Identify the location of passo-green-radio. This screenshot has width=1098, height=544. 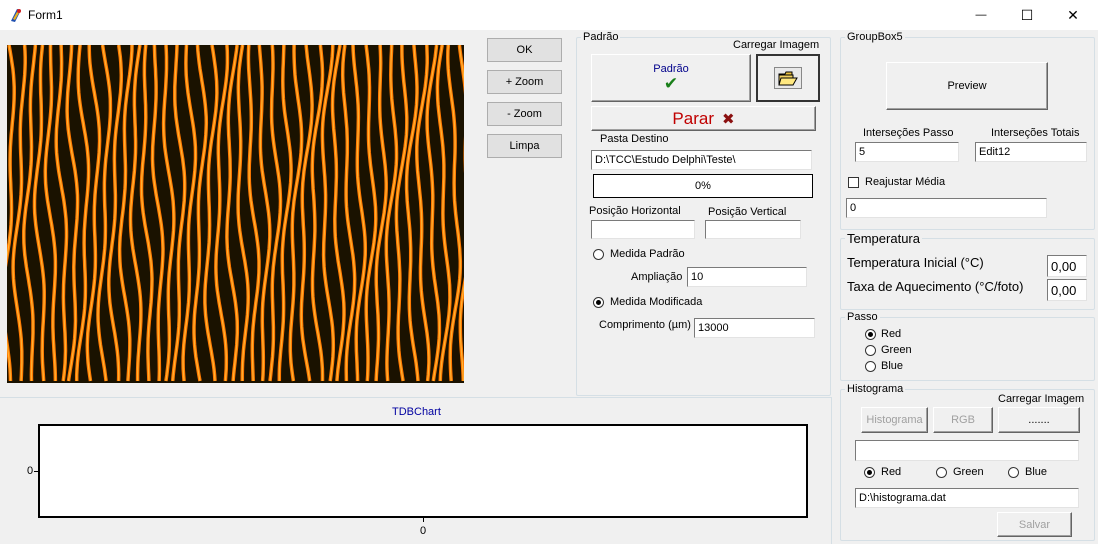
(870, 350).